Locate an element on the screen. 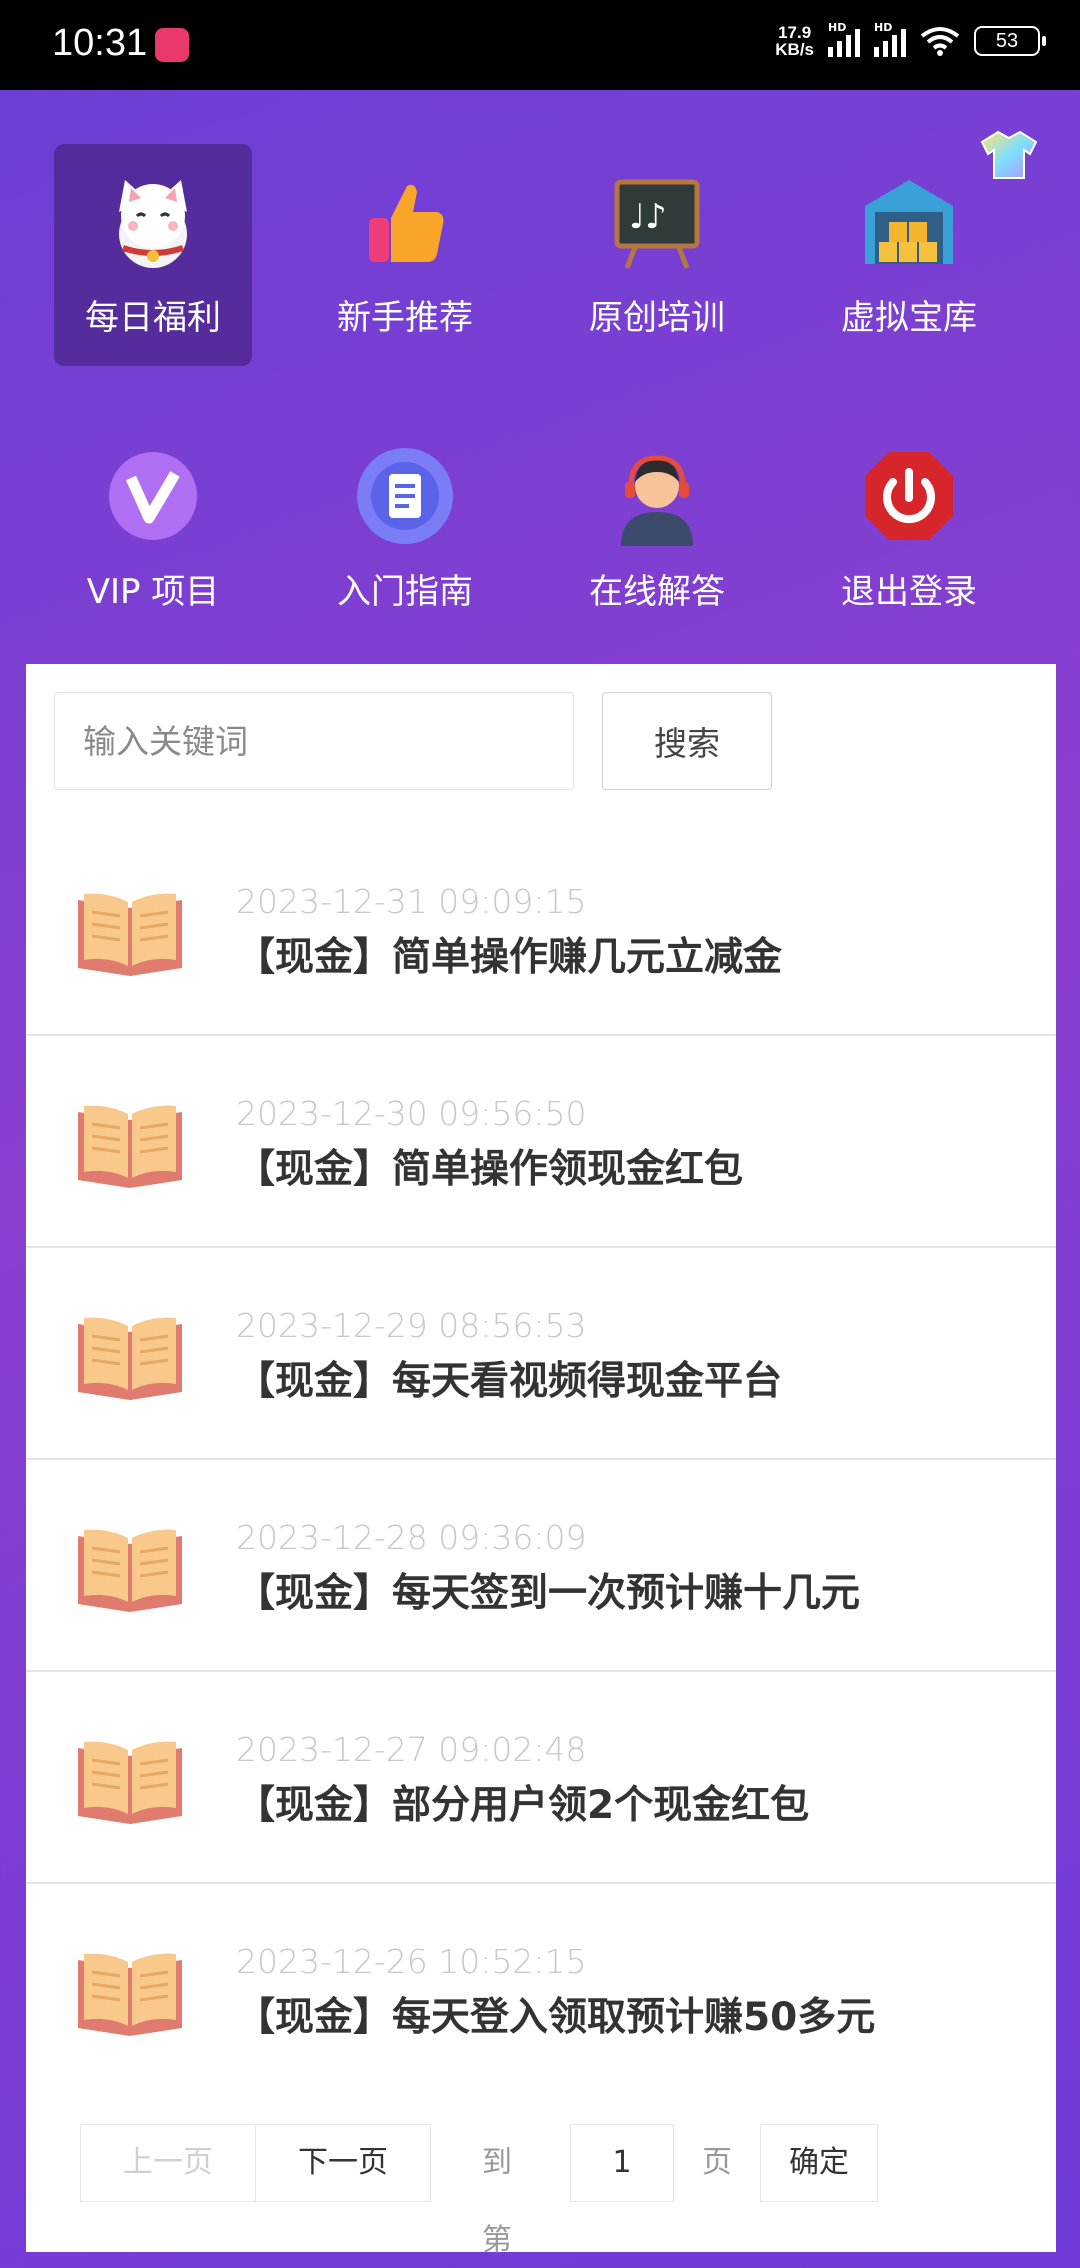 The width and height of the screenshot is (1080, 2268). article-title: 【现金】每天签到一次预计赚十几元 is located at coordinates (548, 1590).